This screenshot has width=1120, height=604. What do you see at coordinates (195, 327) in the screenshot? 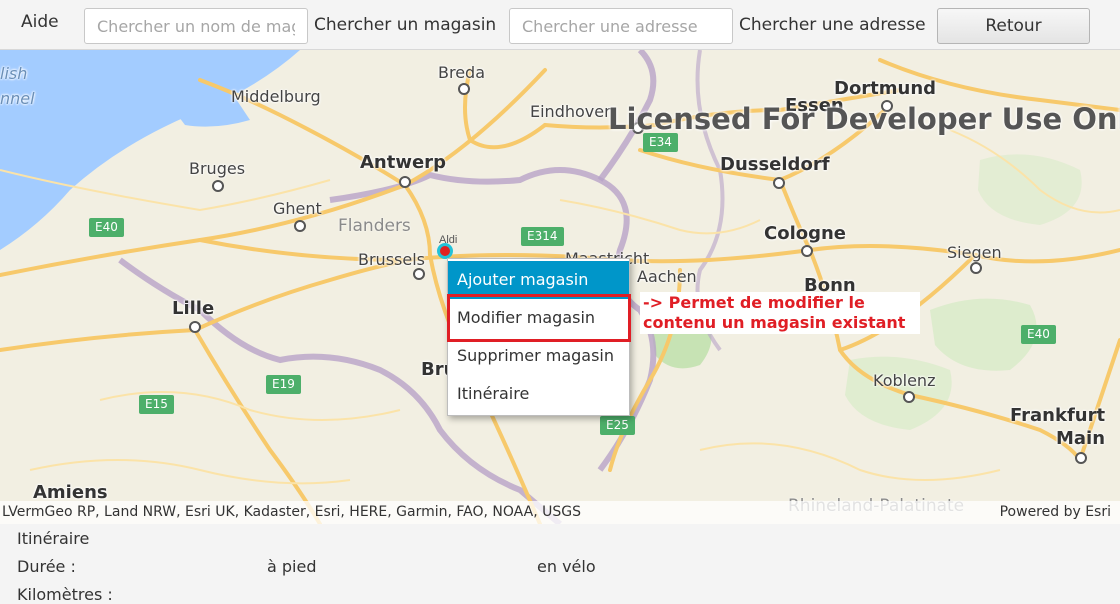
I see `city-dot-lille` at bounding box center [195, 327].